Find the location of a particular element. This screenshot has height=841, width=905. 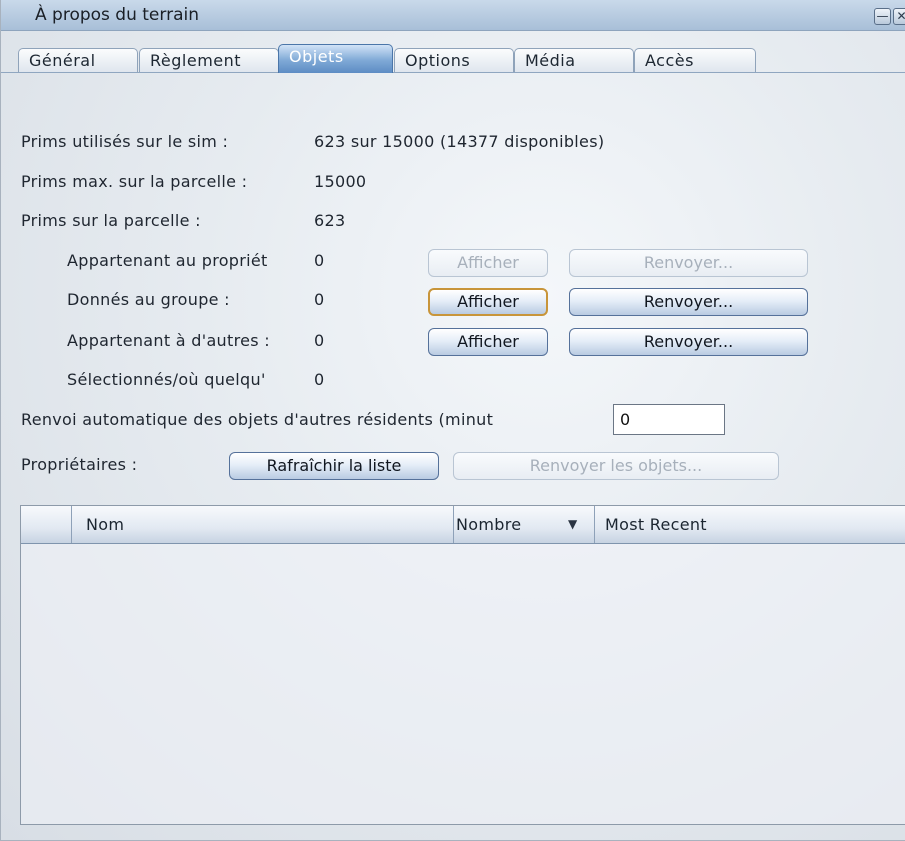

max-prims-label: Prims max. sur la parcelle : is located at coordinates (134, 181).